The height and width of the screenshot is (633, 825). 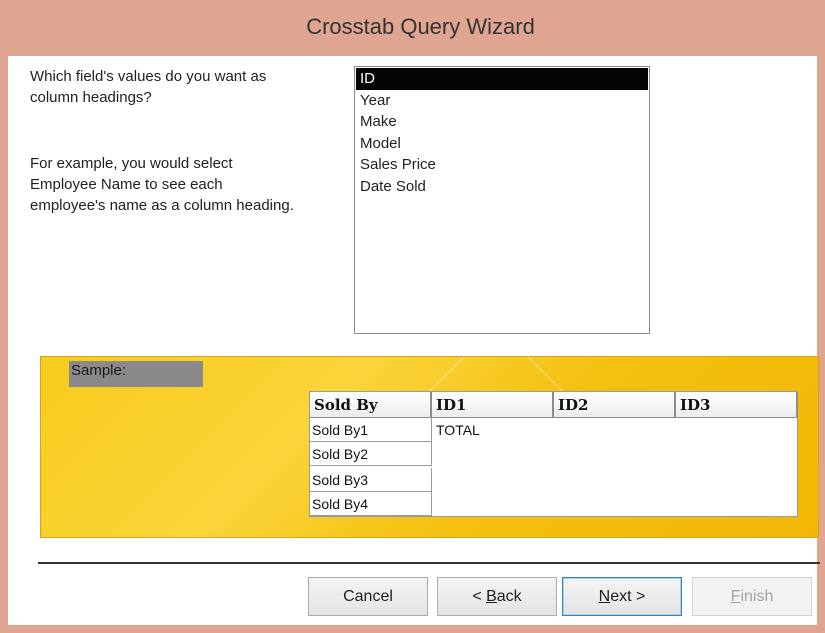 I want to click on field-item-make: Make, so click(x=502, y=122).